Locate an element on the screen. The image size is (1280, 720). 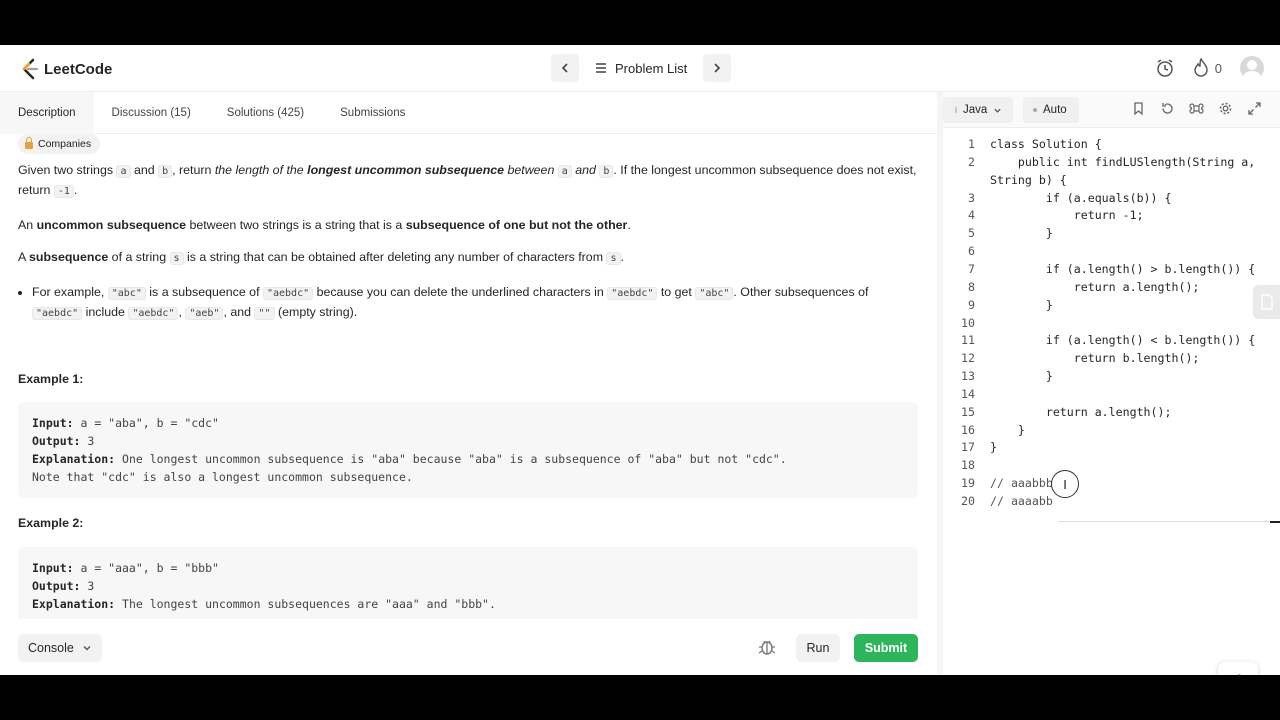
code-line: 3 if (a.equals(b)) { is located at coordinates (1111, 199).